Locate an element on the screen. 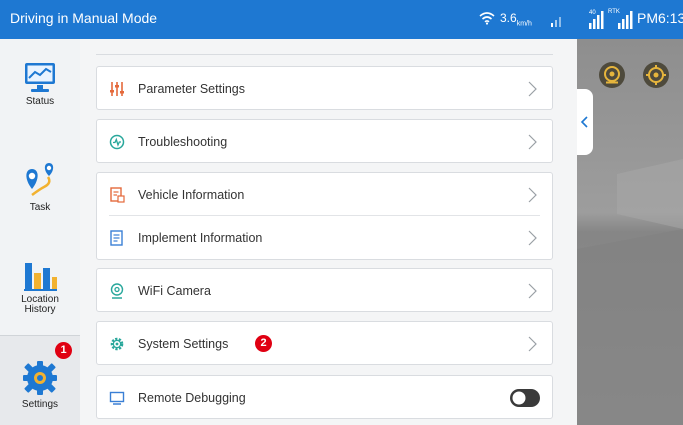 The width and height of the screenshot is (683, 425). menu-item-vehicle-information: Vehicle Information is located at coordinates (324, 195).